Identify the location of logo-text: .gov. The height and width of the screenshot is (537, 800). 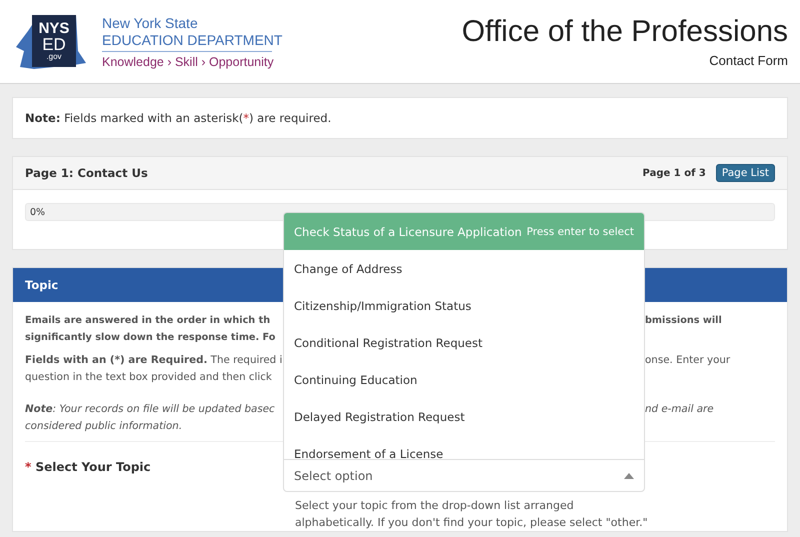
(54, 56).